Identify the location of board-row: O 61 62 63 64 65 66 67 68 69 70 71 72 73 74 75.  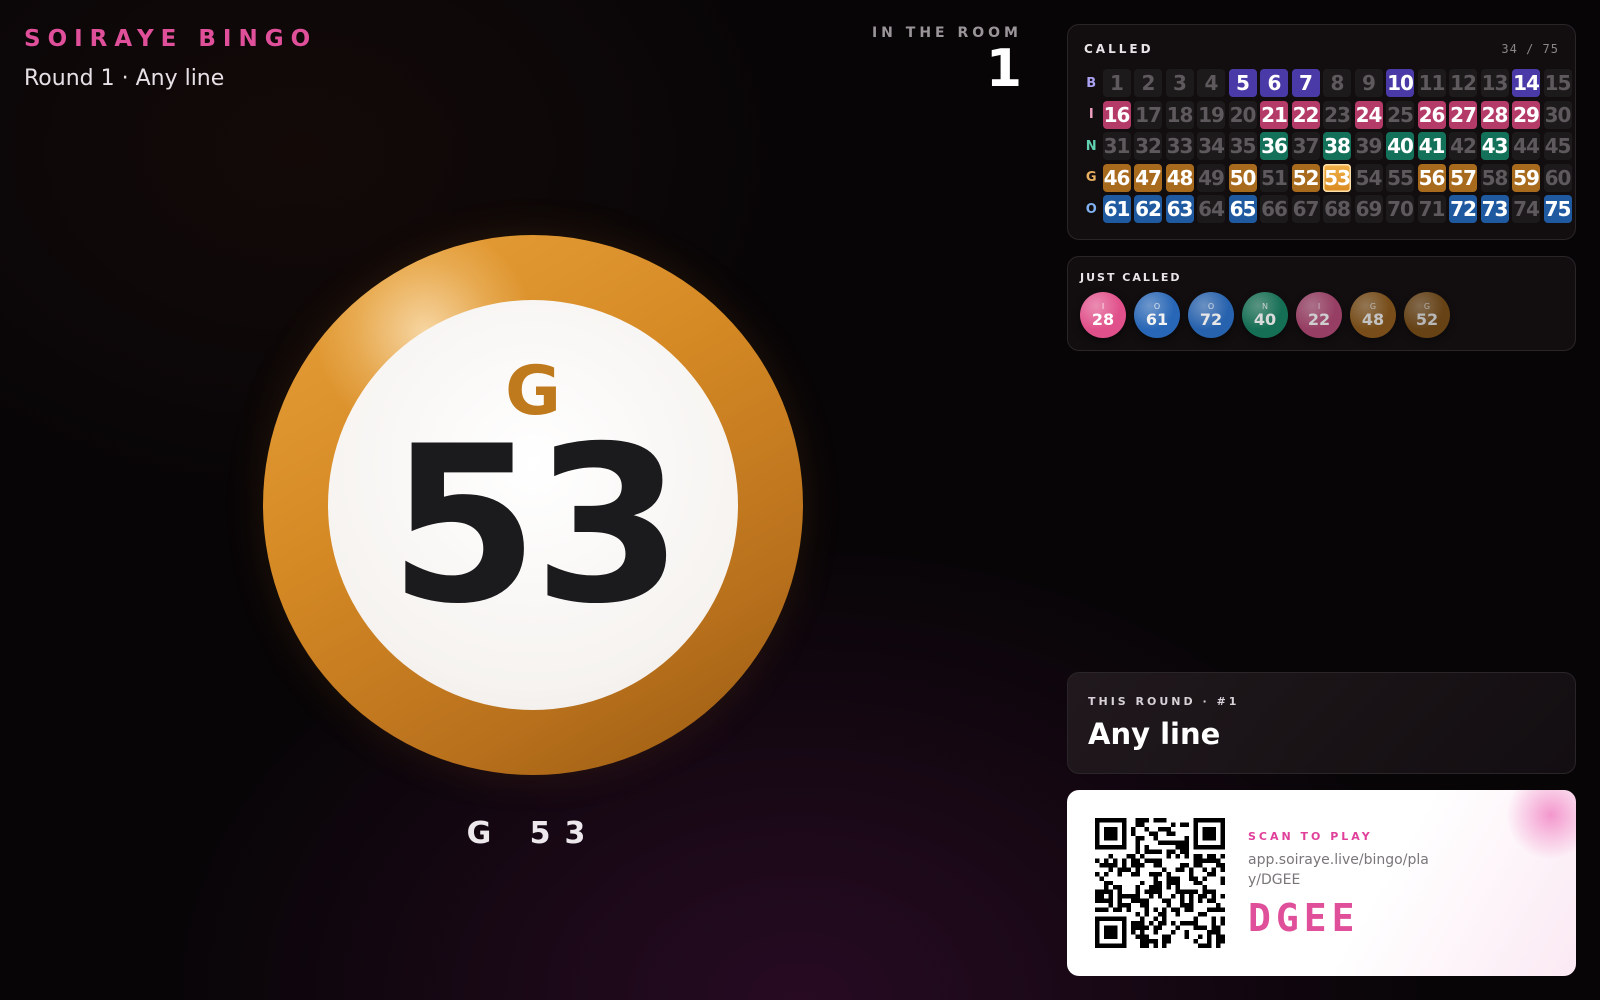
(1328, 209).